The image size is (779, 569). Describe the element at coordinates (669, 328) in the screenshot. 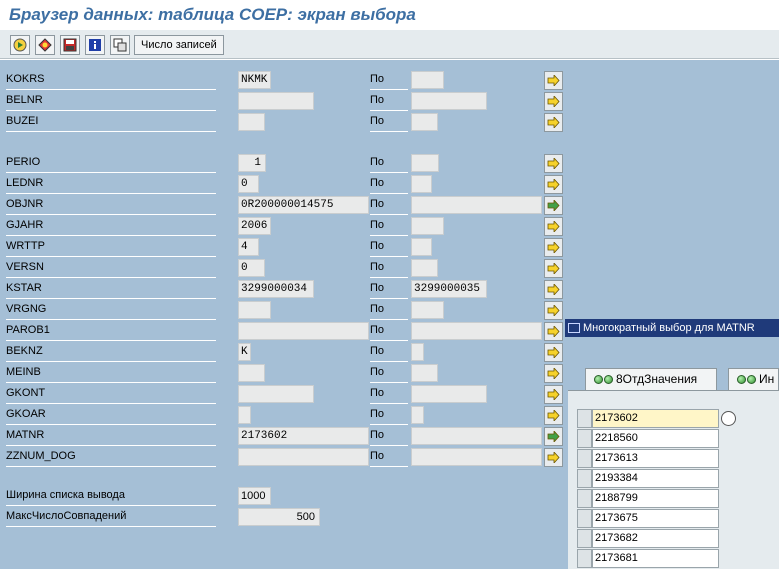

I see `popup-title-text: Многократный выбор для MATNR` at that location.